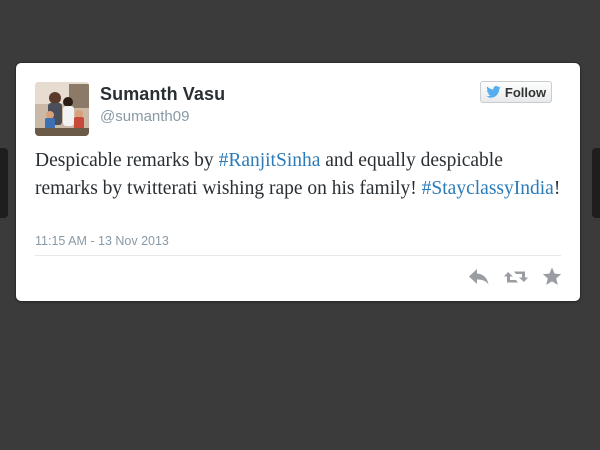 Image resolution: width=600 pixels, height=450 pixels. I want to click on display-name: Sumanth Vasu, so click(162, 94).